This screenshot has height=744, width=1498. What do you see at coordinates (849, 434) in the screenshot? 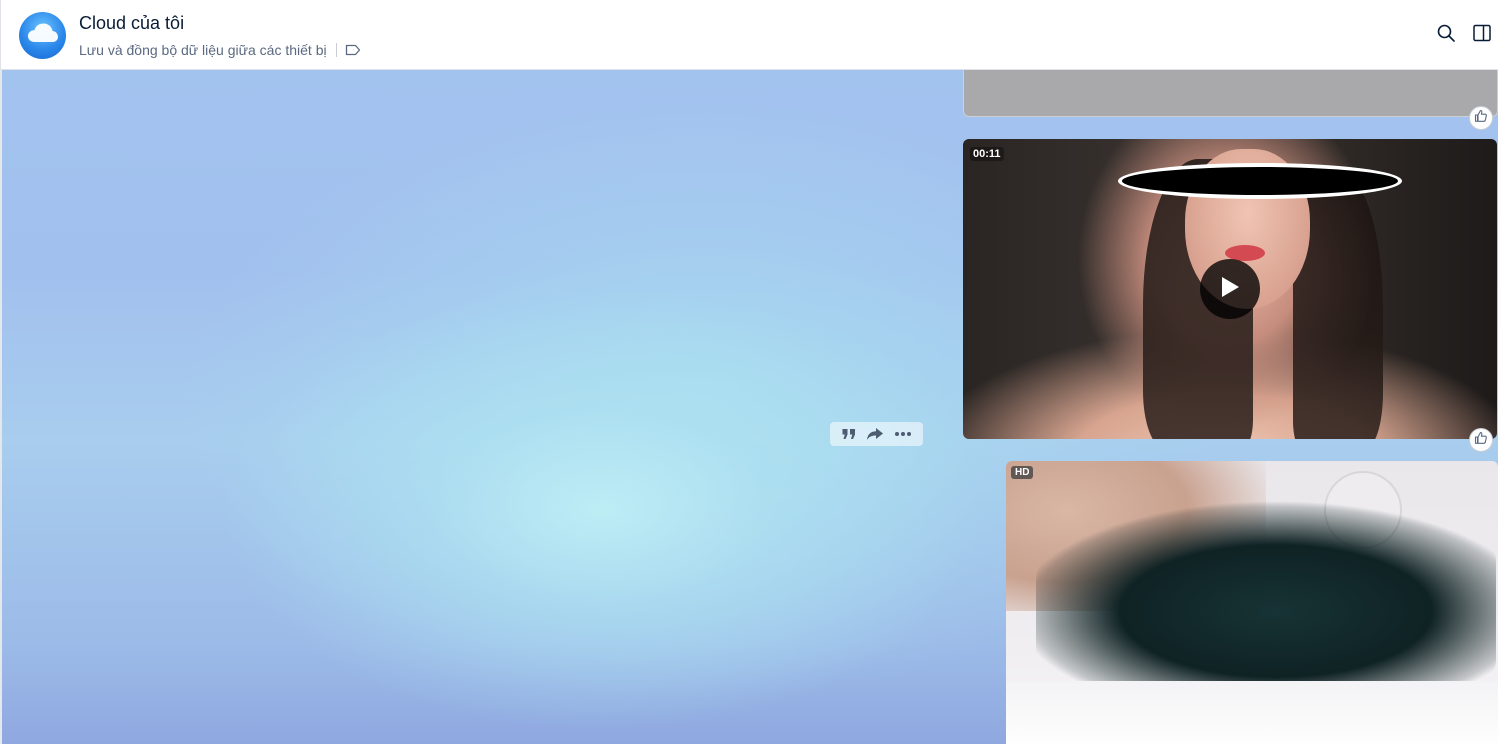
I see `quote-icon` at bounding box center [849, 434].